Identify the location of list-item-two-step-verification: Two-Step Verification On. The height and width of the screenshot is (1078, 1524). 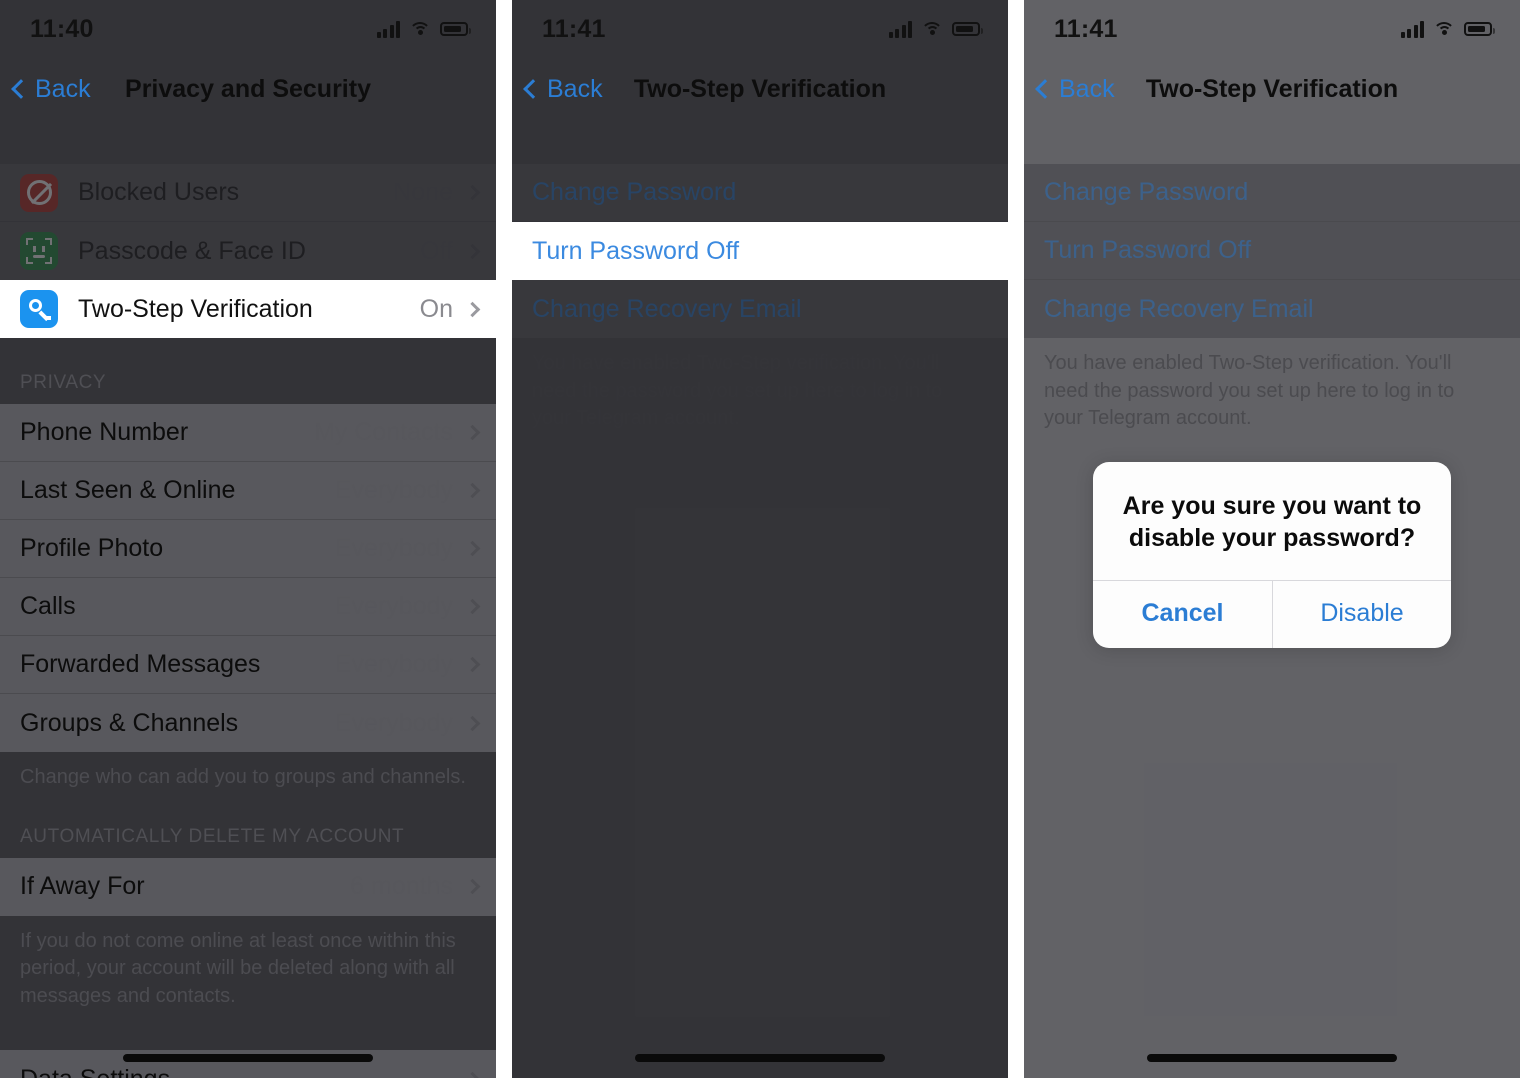
(248, 309).